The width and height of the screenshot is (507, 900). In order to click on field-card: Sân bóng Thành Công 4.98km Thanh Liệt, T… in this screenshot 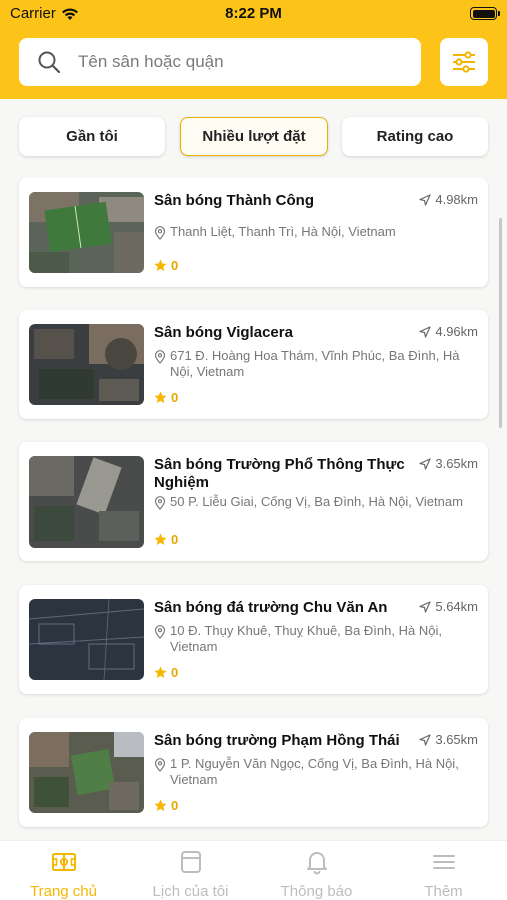, I will do `click(253, 232)`.